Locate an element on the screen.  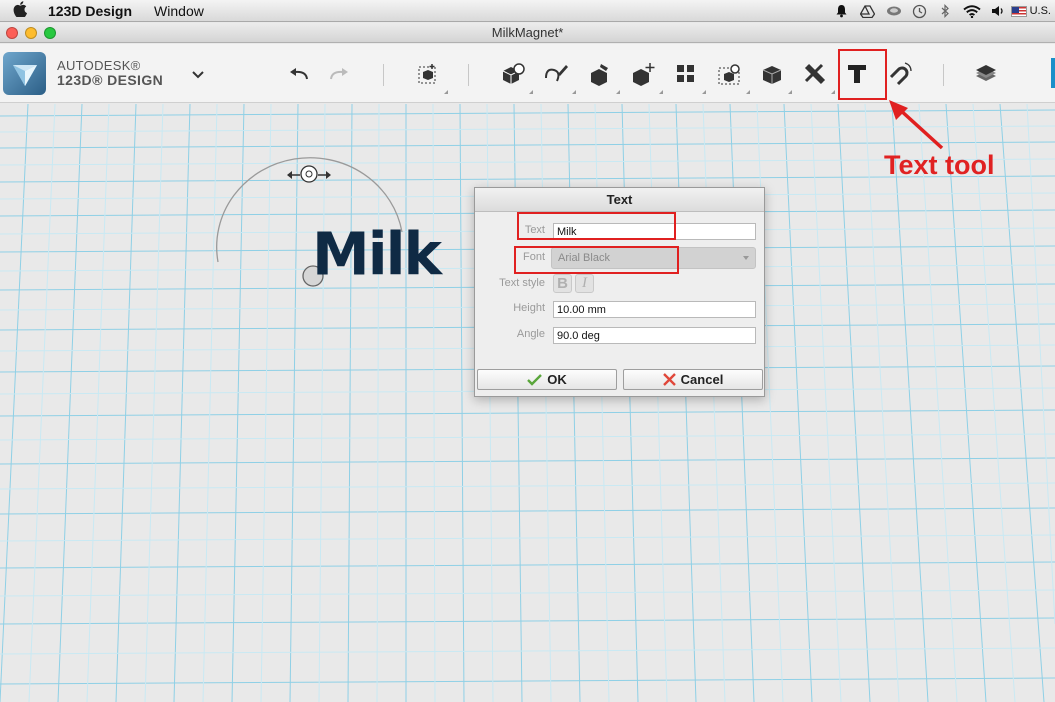
menu-app-name: 123D Design is located at coordinates (91, 11).